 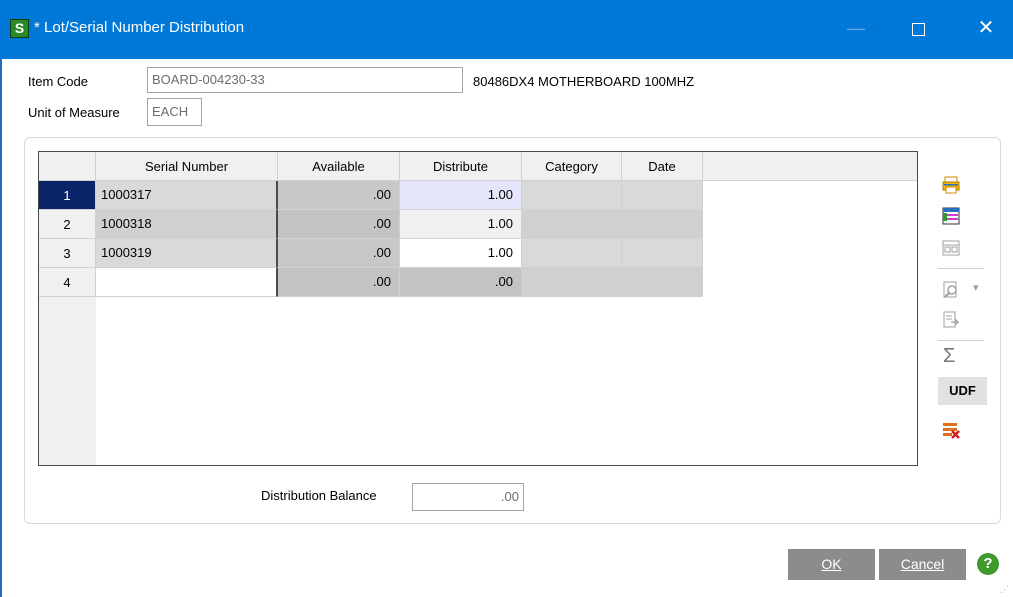 What do you see at coordinates (319, 495) in the screenshot?
I see `distribution-balance-label: Distribution Balance` at bounding box center [319, 495].